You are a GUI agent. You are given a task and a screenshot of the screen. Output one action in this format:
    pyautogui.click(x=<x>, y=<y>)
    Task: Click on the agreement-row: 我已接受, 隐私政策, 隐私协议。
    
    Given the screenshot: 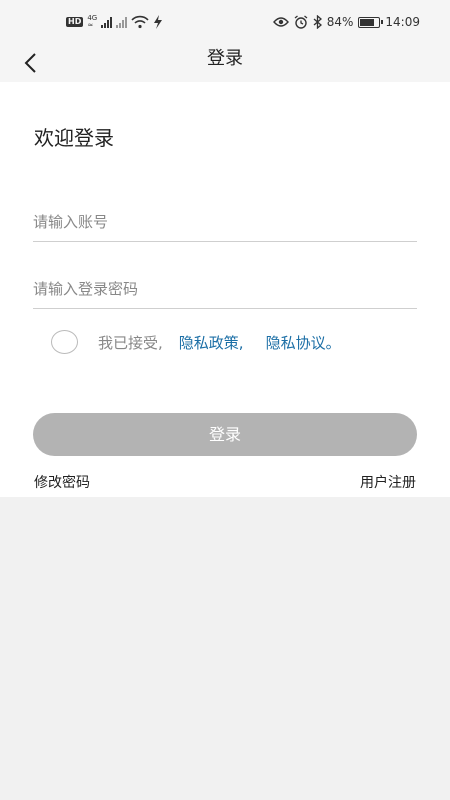 What is the action you would take?
    pyautogui.click(x=196, y=342)
    